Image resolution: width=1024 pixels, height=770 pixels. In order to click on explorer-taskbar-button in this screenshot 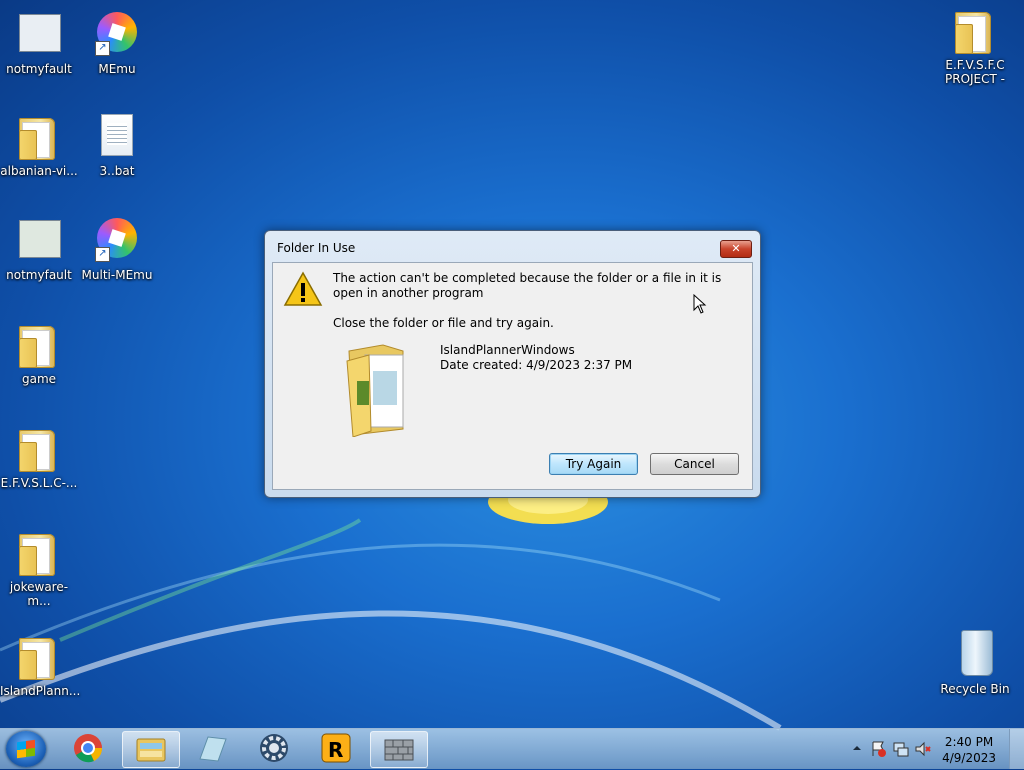, I will do `click(151, 749)`.